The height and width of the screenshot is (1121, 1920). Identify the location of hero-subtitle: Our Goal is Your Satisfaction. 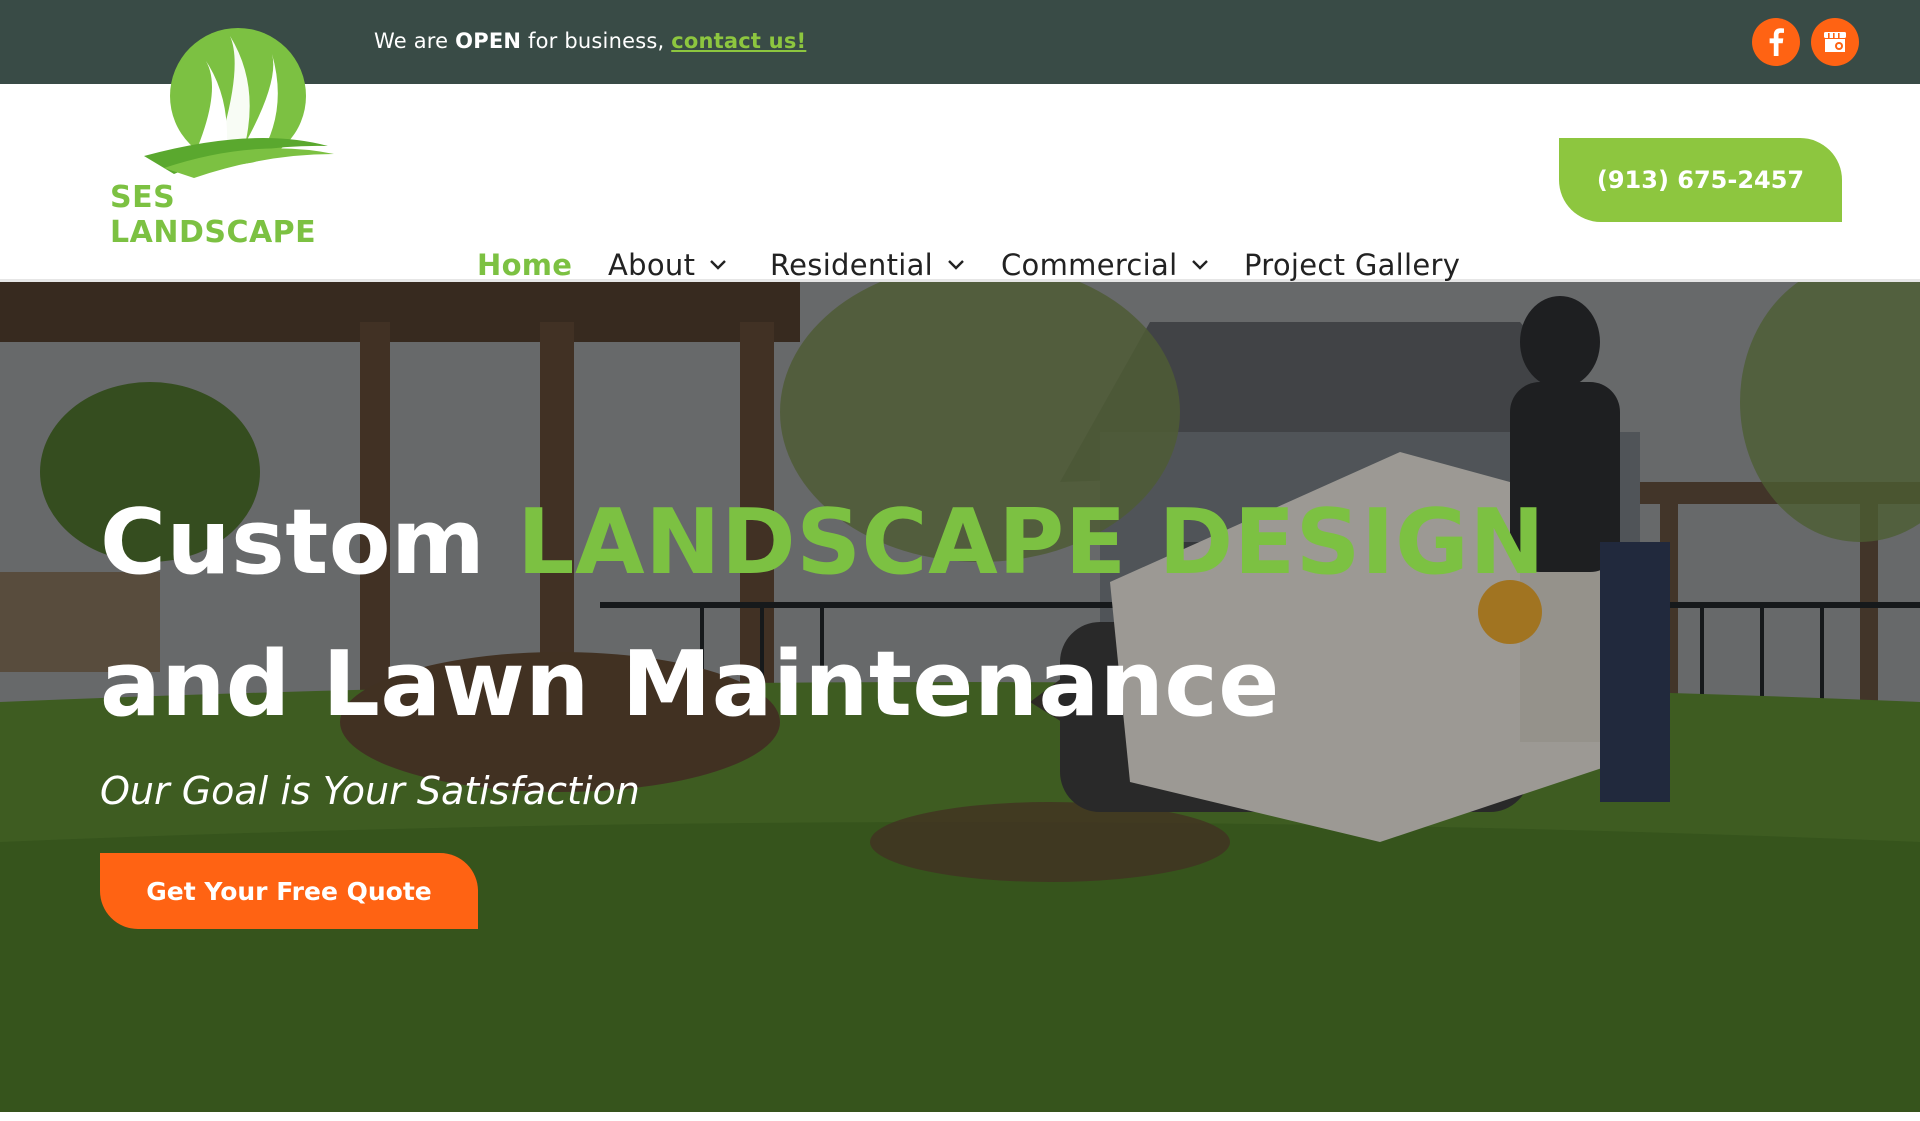
(370, 791).